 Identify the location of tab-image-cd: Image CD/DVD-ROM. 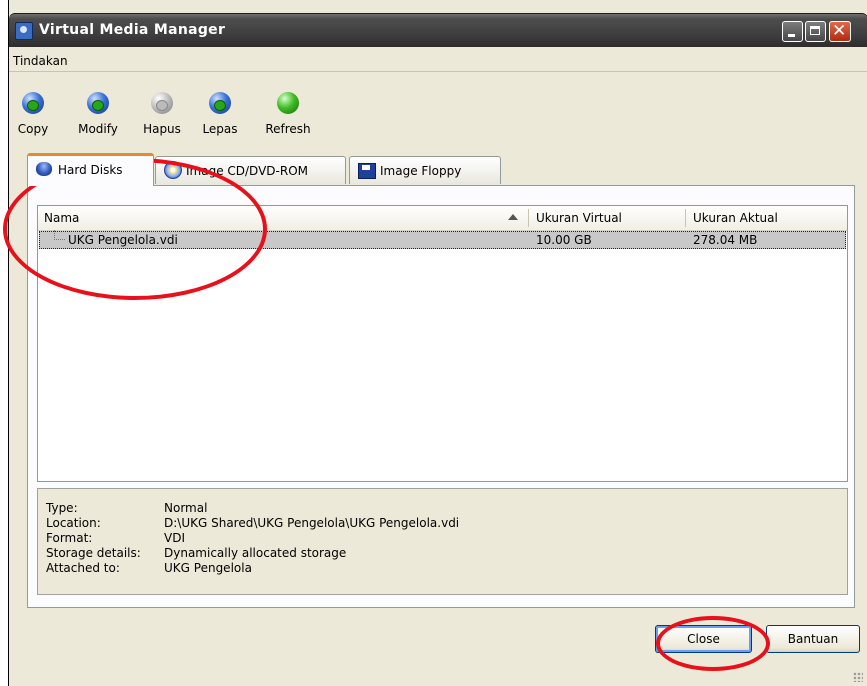
(250, 170).